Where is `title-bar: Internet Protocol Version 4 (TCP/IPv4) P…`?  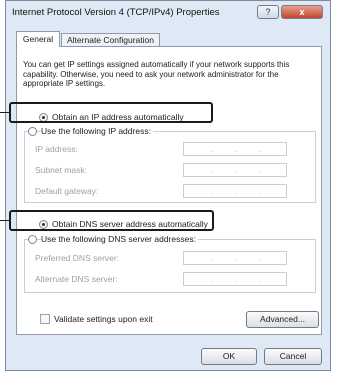
title-bar: Internet Protocol Version 4 (TCP/IPv4) P… is located at coordinates (168, 11).